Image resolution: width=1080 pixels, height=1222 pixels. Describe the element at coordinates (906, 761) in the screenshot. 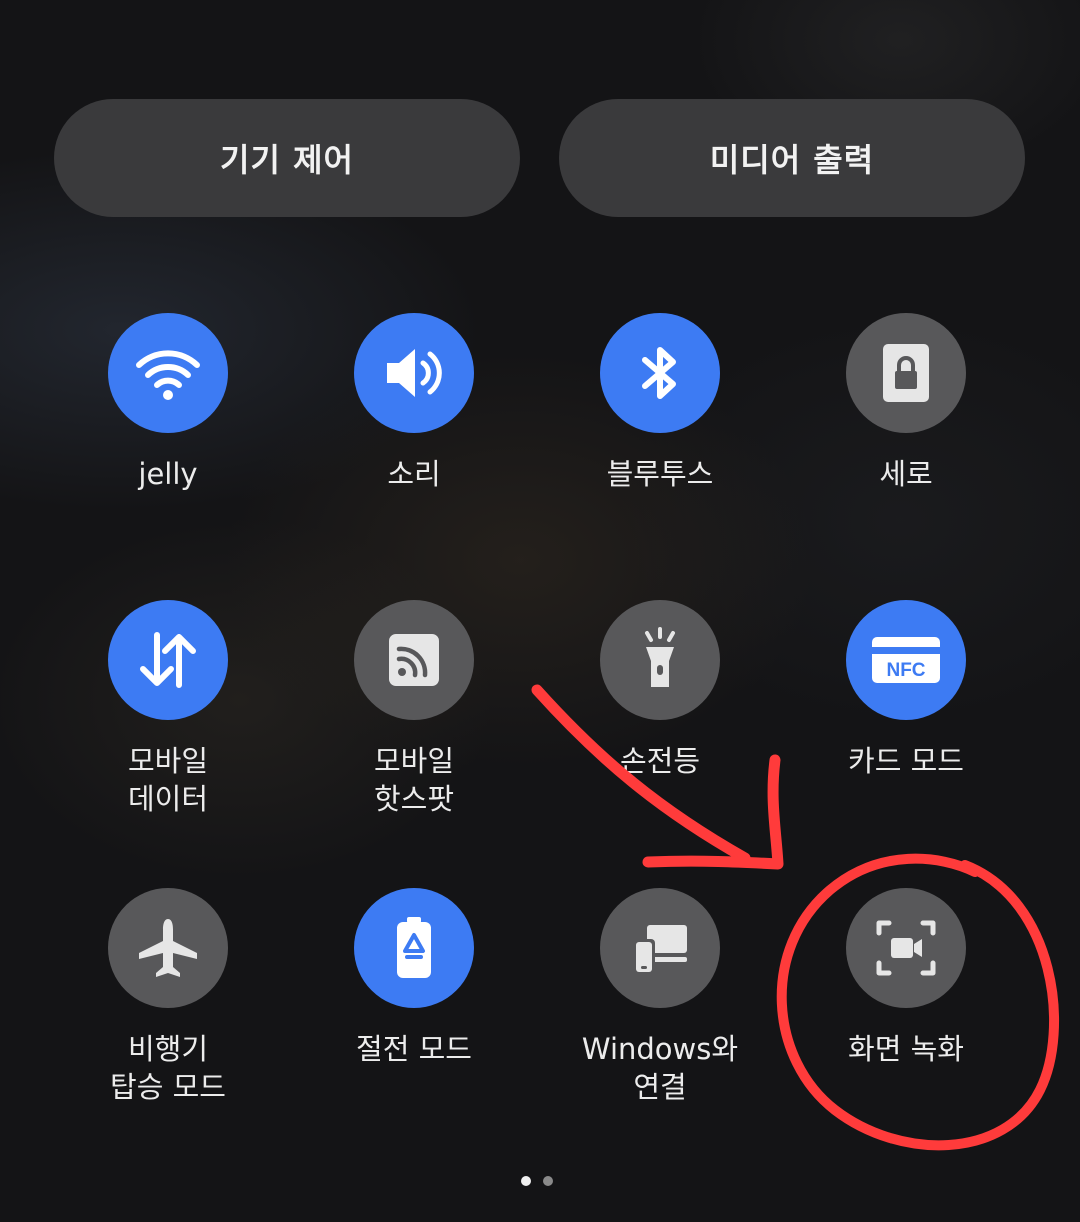

I see `tile-label: 카드 모드` at that location.